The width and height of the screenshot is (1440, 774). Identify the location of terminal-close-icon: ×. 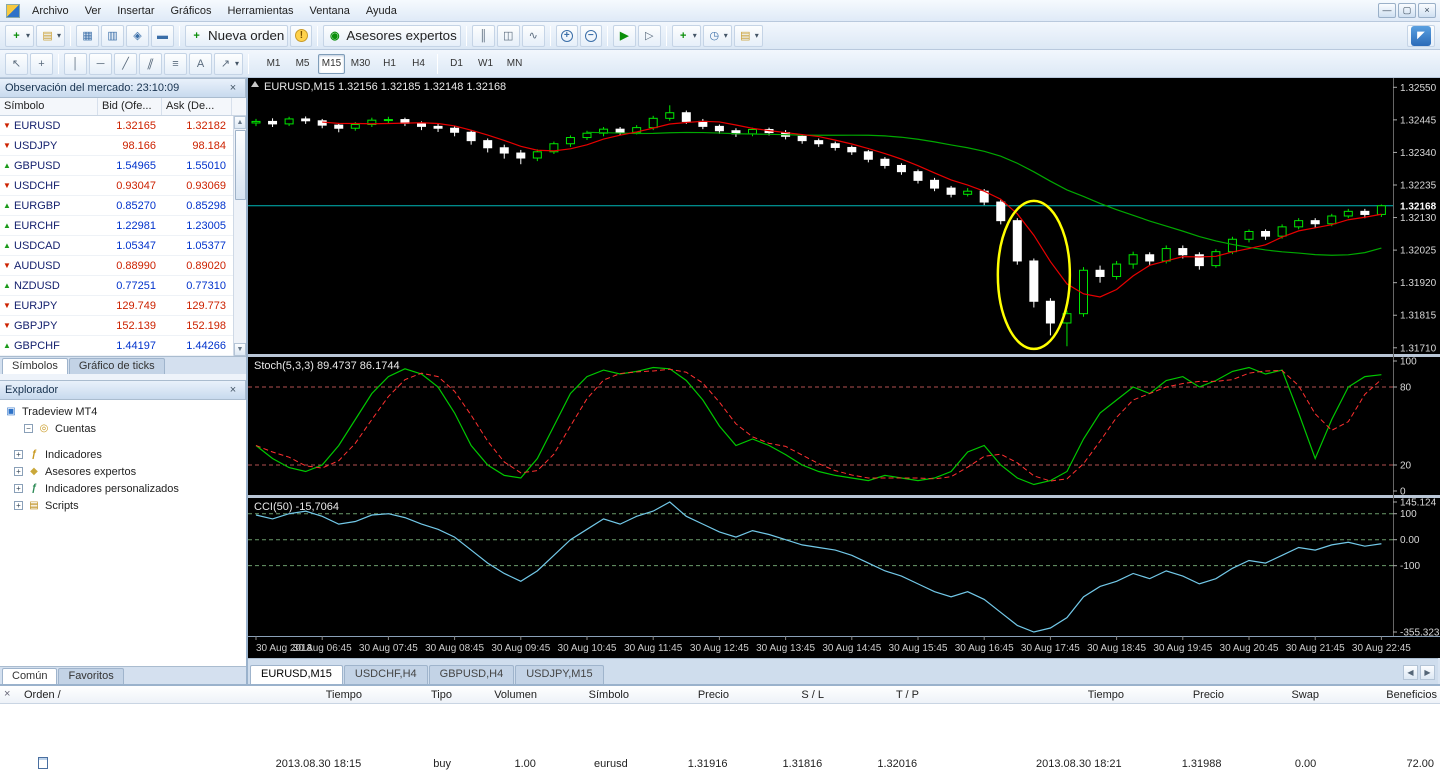
(7, 694).